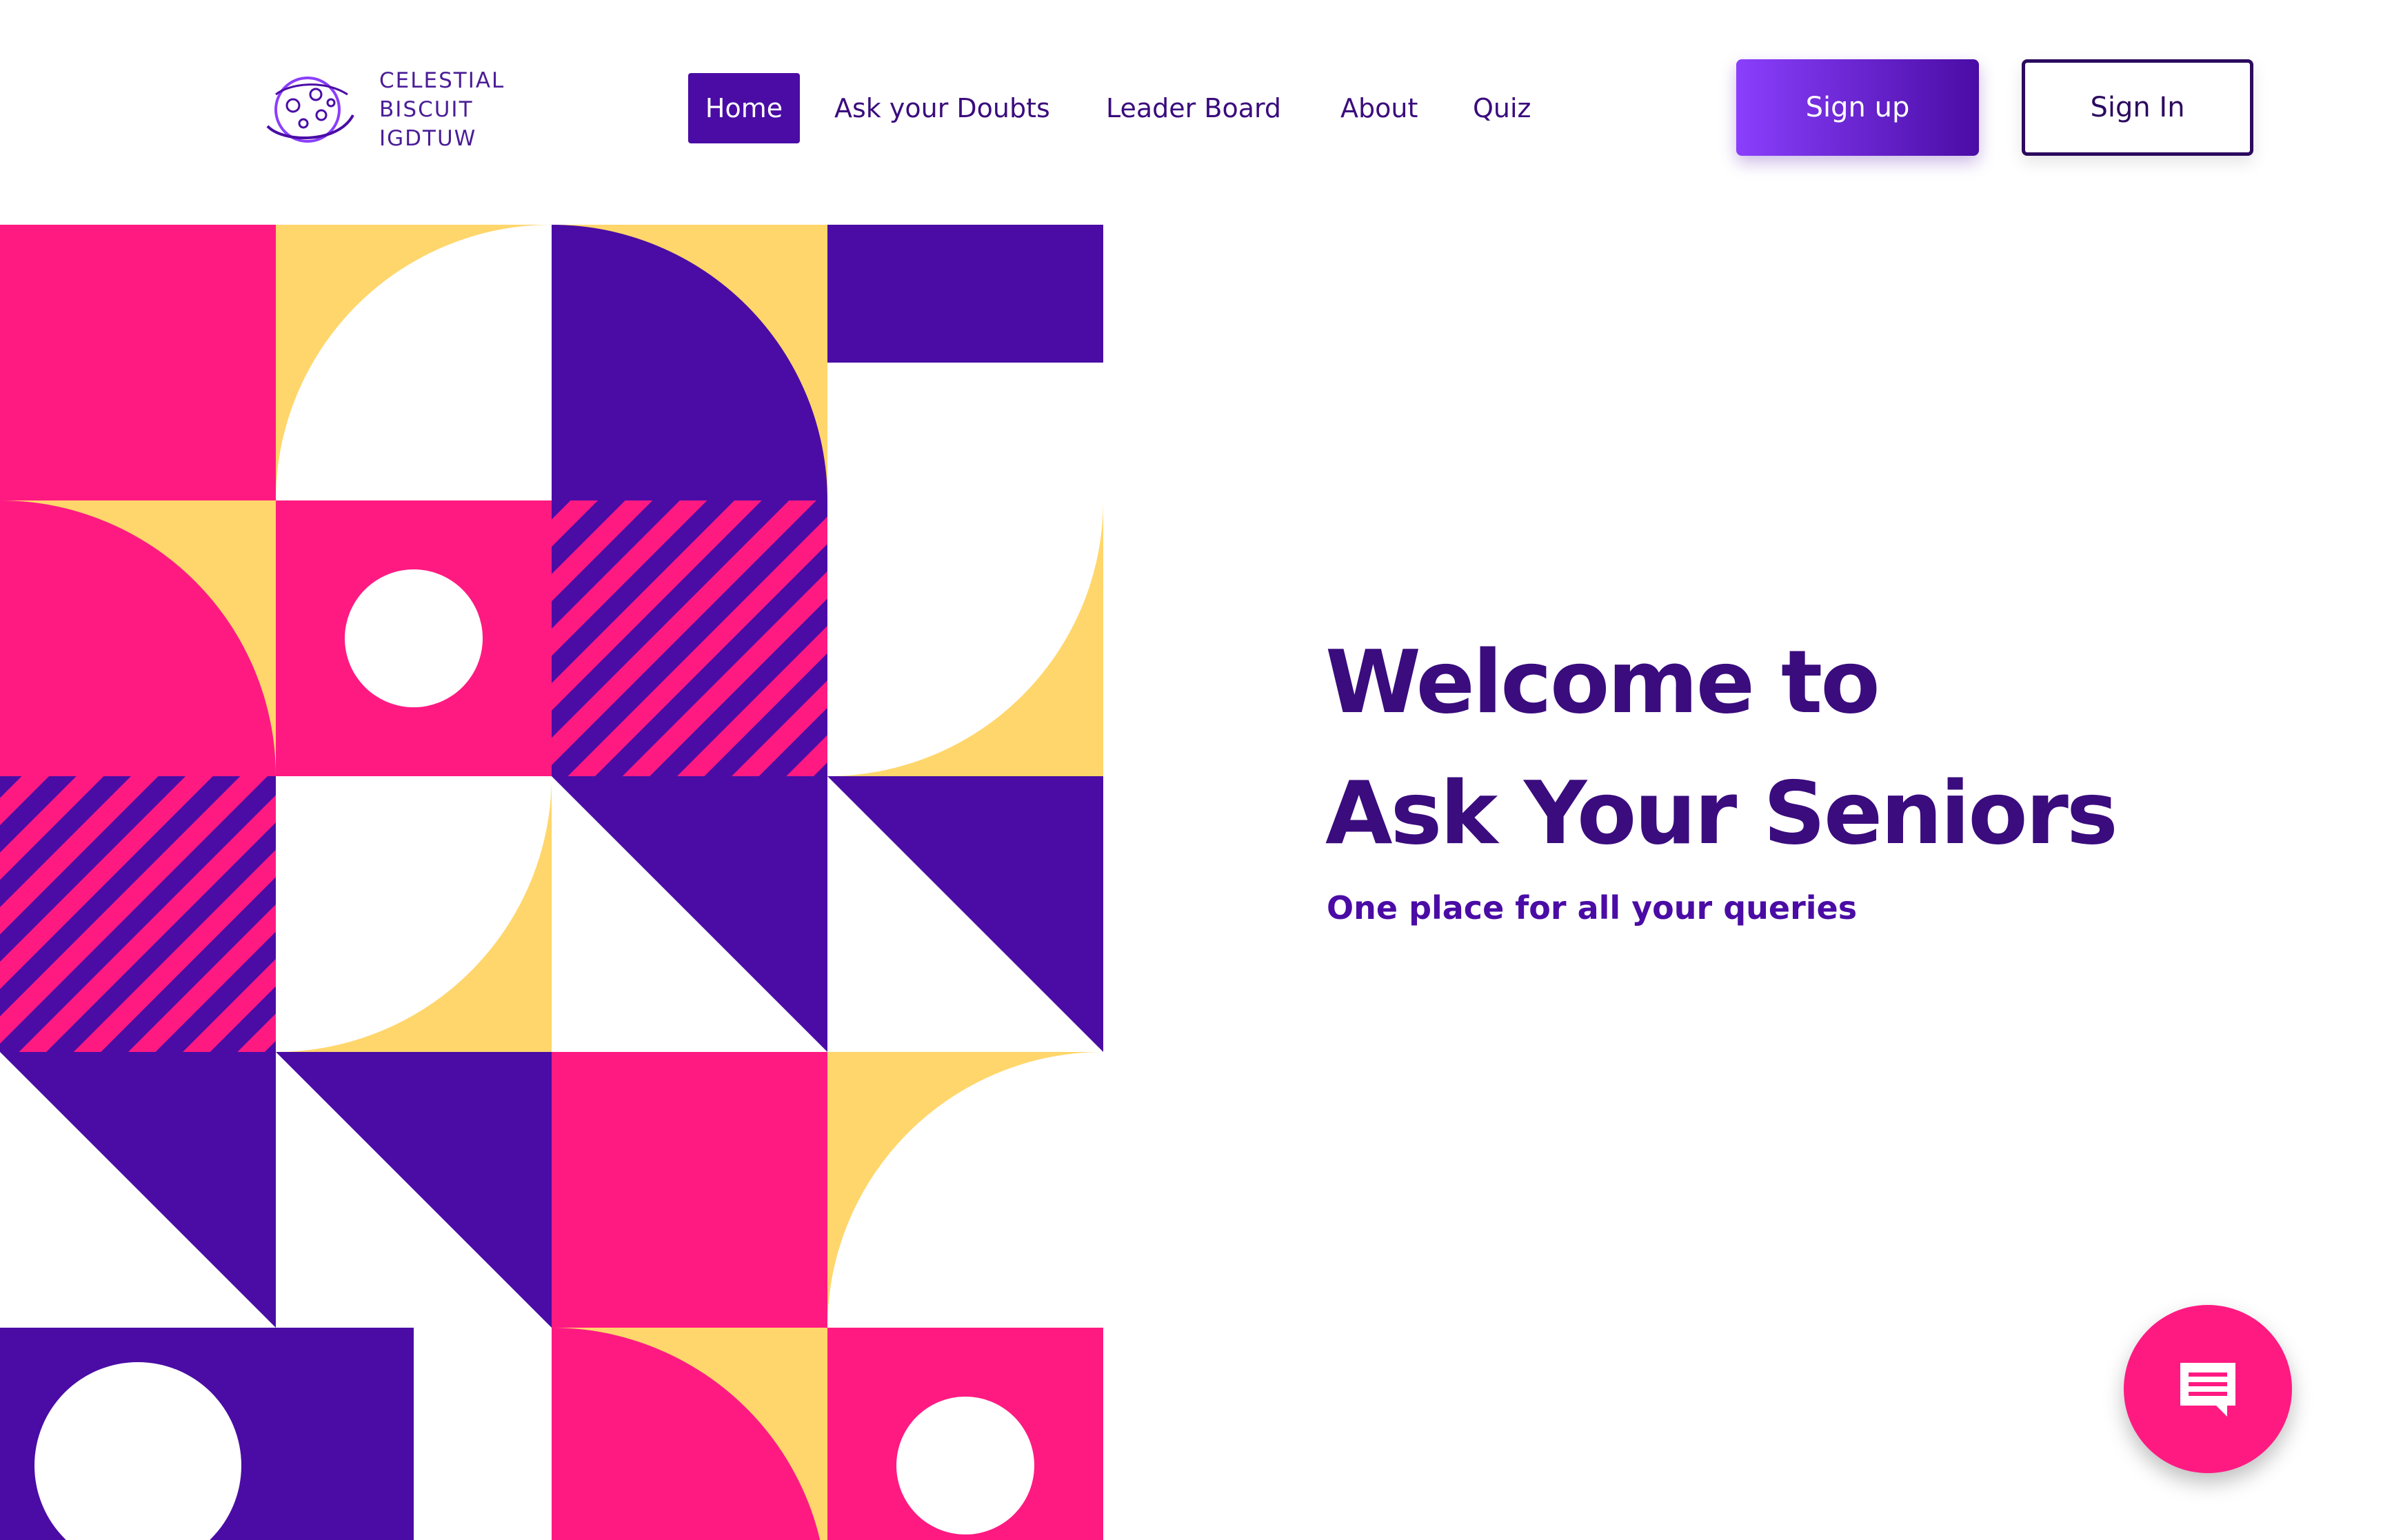  I want to click on tile-purple-bar, so click(965, 294).